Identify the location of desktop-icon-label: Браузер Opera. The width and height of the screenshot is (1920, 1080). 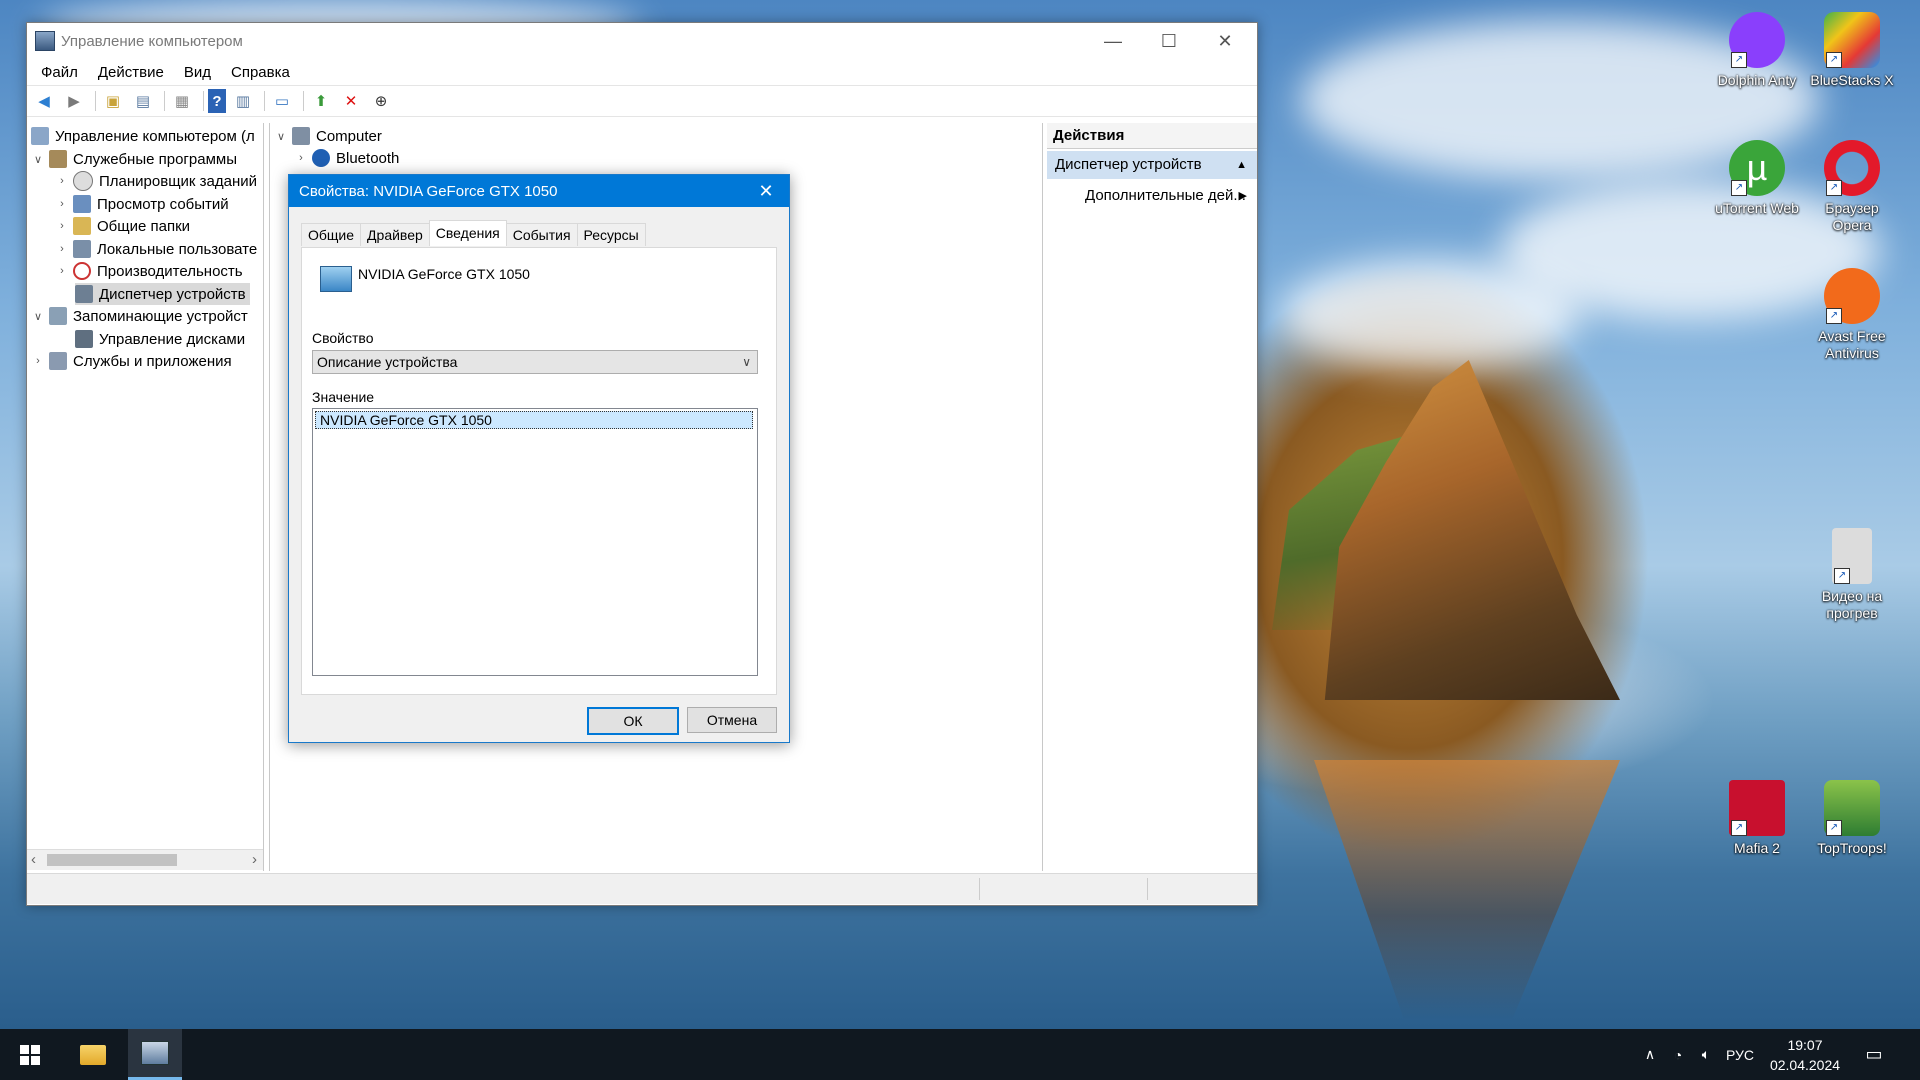
(1852, 216).